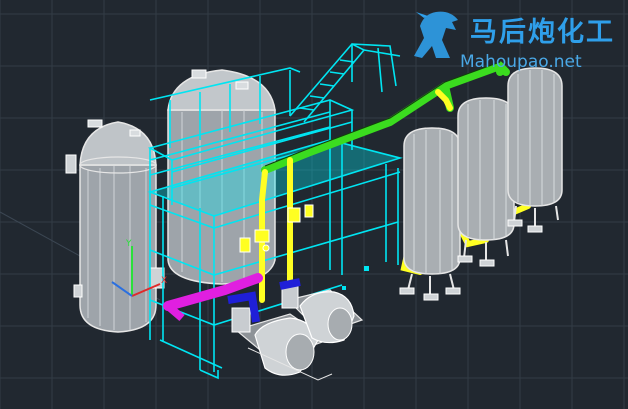 This screenshot has height=409, width=628. What do you see at coordinates (542, 32) in the screenshot?
I see `watermark-title: 马后炮化工` at bounding box center [542, 32].